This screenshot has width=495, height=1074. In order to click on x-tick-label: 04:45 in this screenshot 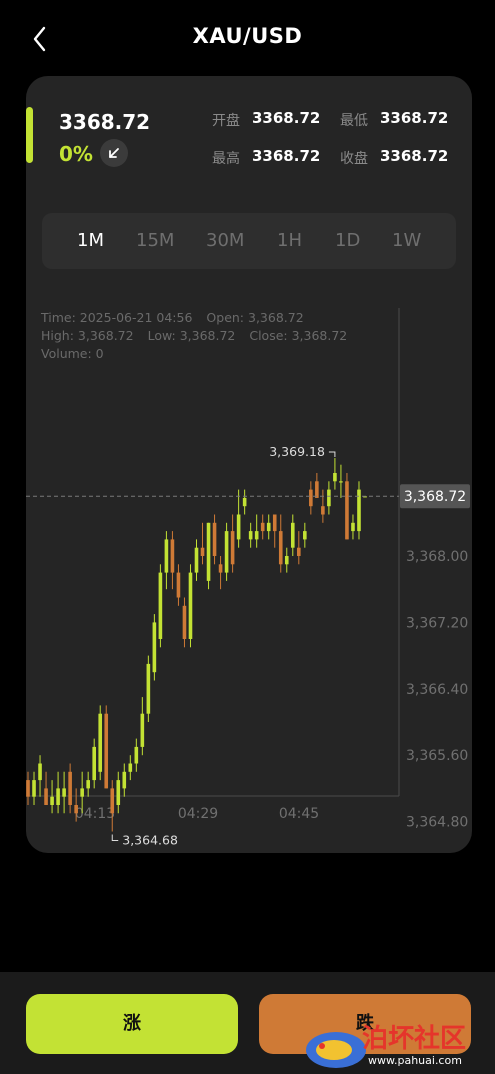, I will do `click(299, 814)`.